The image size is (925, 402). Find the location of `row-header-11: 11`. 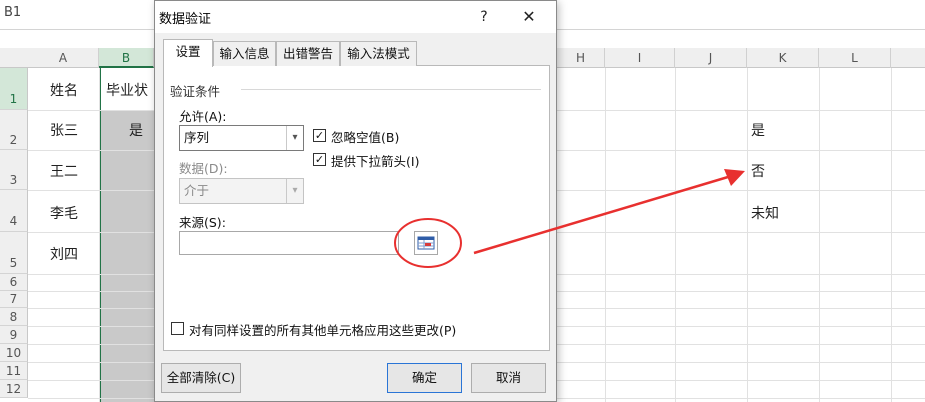

row-header-11: 11 is located at coordinates (14, 371).